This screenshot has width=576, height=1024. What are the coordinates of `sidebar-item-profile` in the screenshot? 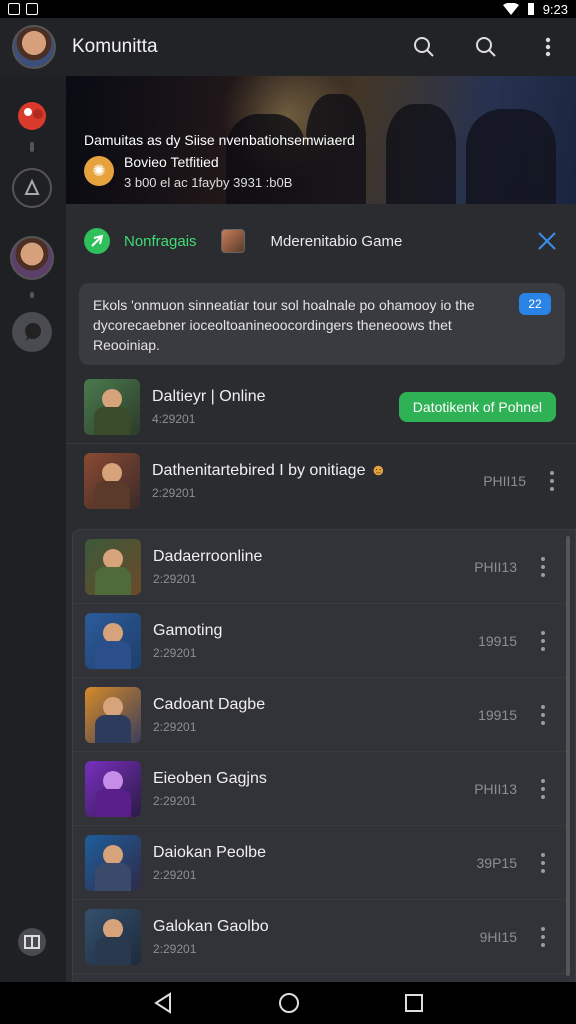 It's located at (32, 258).